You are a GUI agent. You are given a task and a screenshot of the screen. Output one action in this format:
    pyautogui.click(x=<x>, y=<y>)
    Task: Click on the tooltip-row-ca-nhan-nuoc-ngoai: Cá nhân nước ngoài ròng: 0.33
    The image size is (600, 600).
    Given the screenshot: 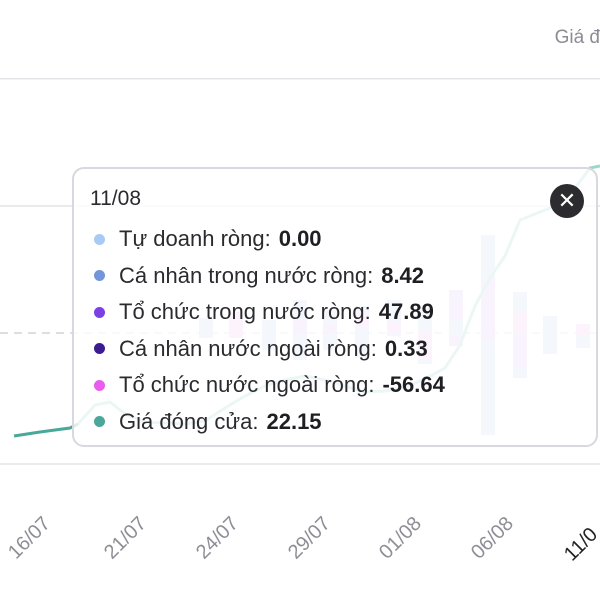 What is the action you would take?
    pyautogui.click(x=269, y=349)
    